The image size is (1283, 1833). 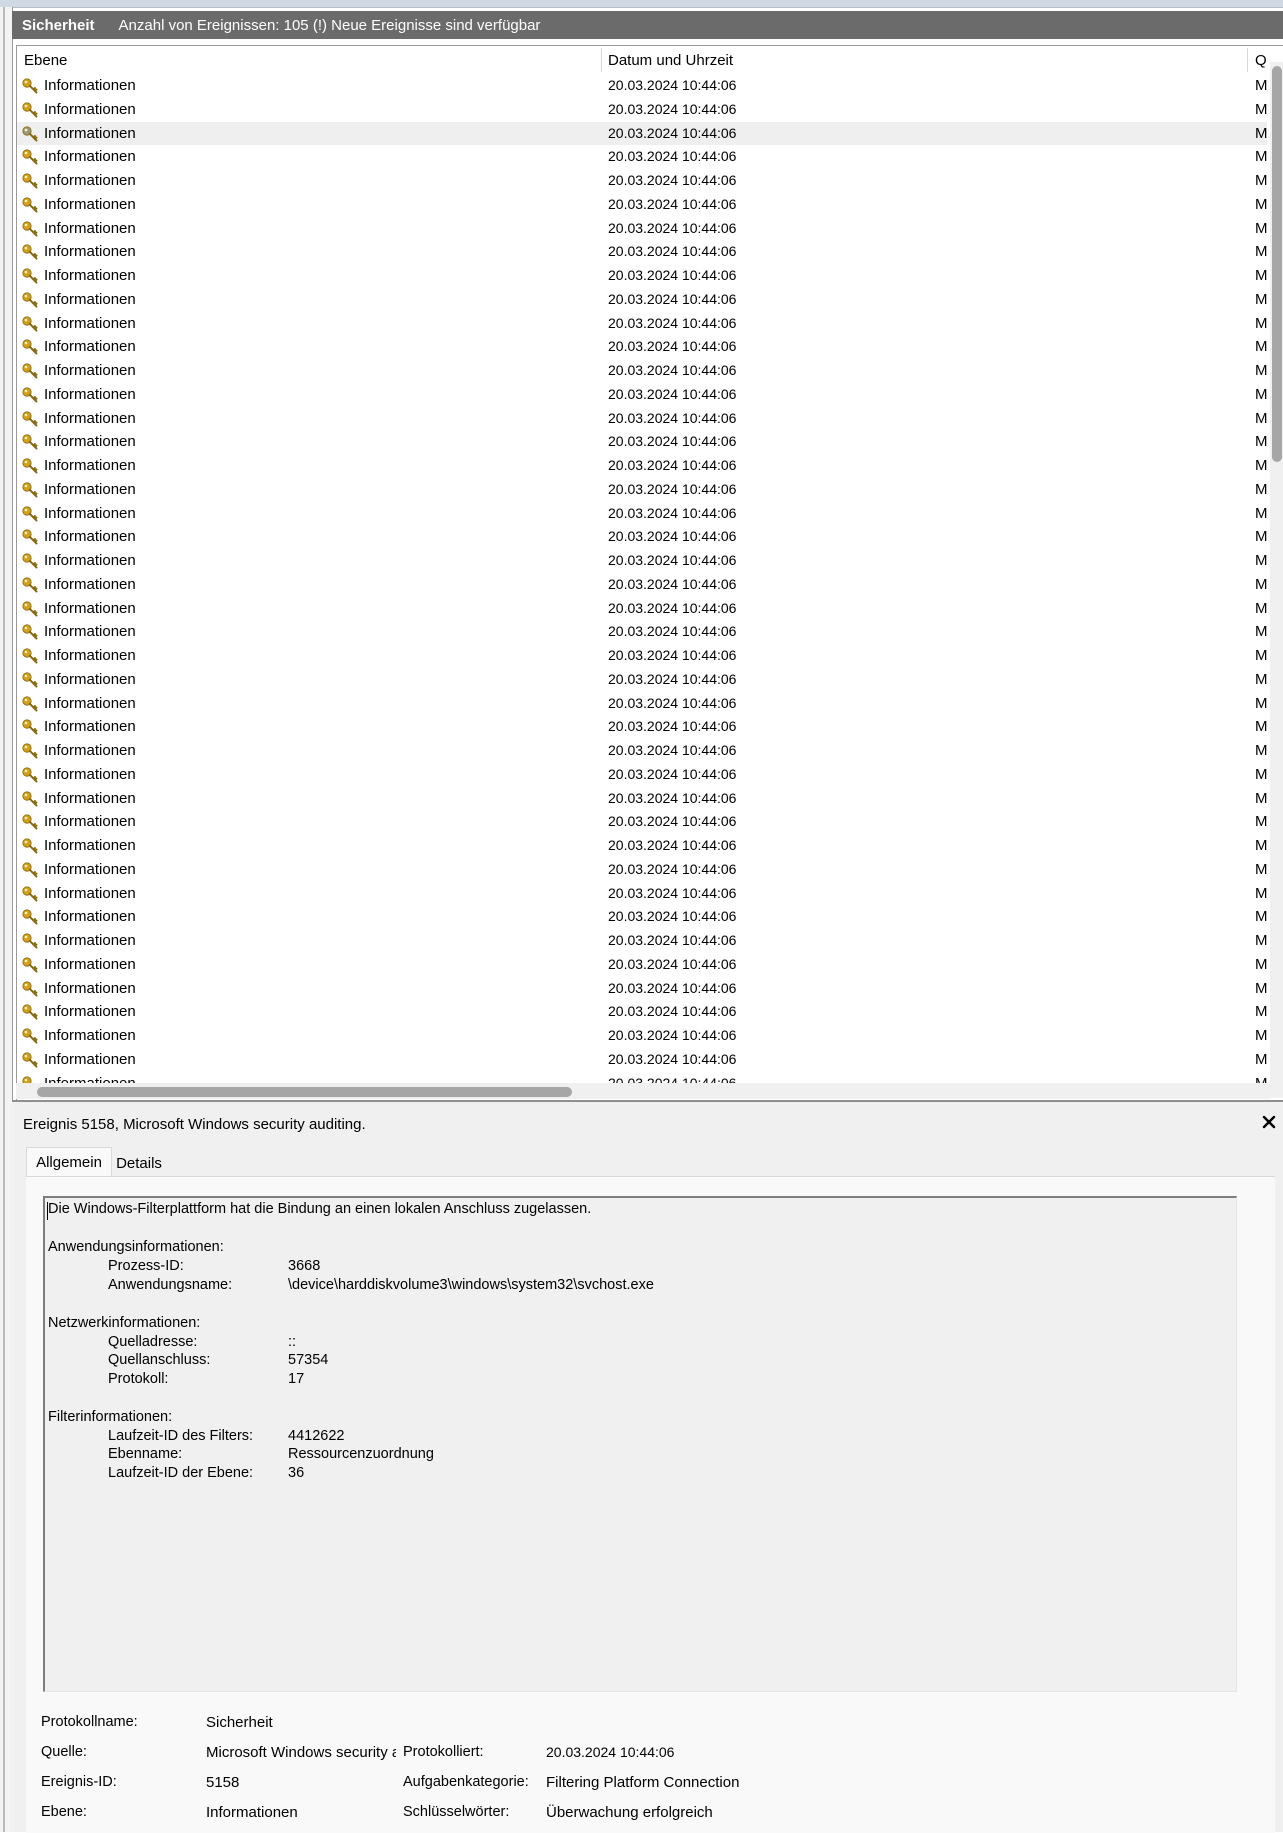 I want to click on column-header-source: Q, so click(x=1261, y=60).